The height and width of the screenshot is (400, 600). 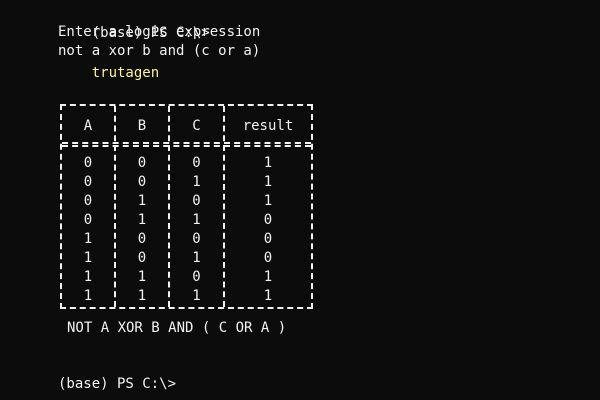 What do you see at coordinates (268, 230) in the screenshot?
I see `column-result: 1 1 1 0 0 0 1 1` at bounding box center [268, 230].